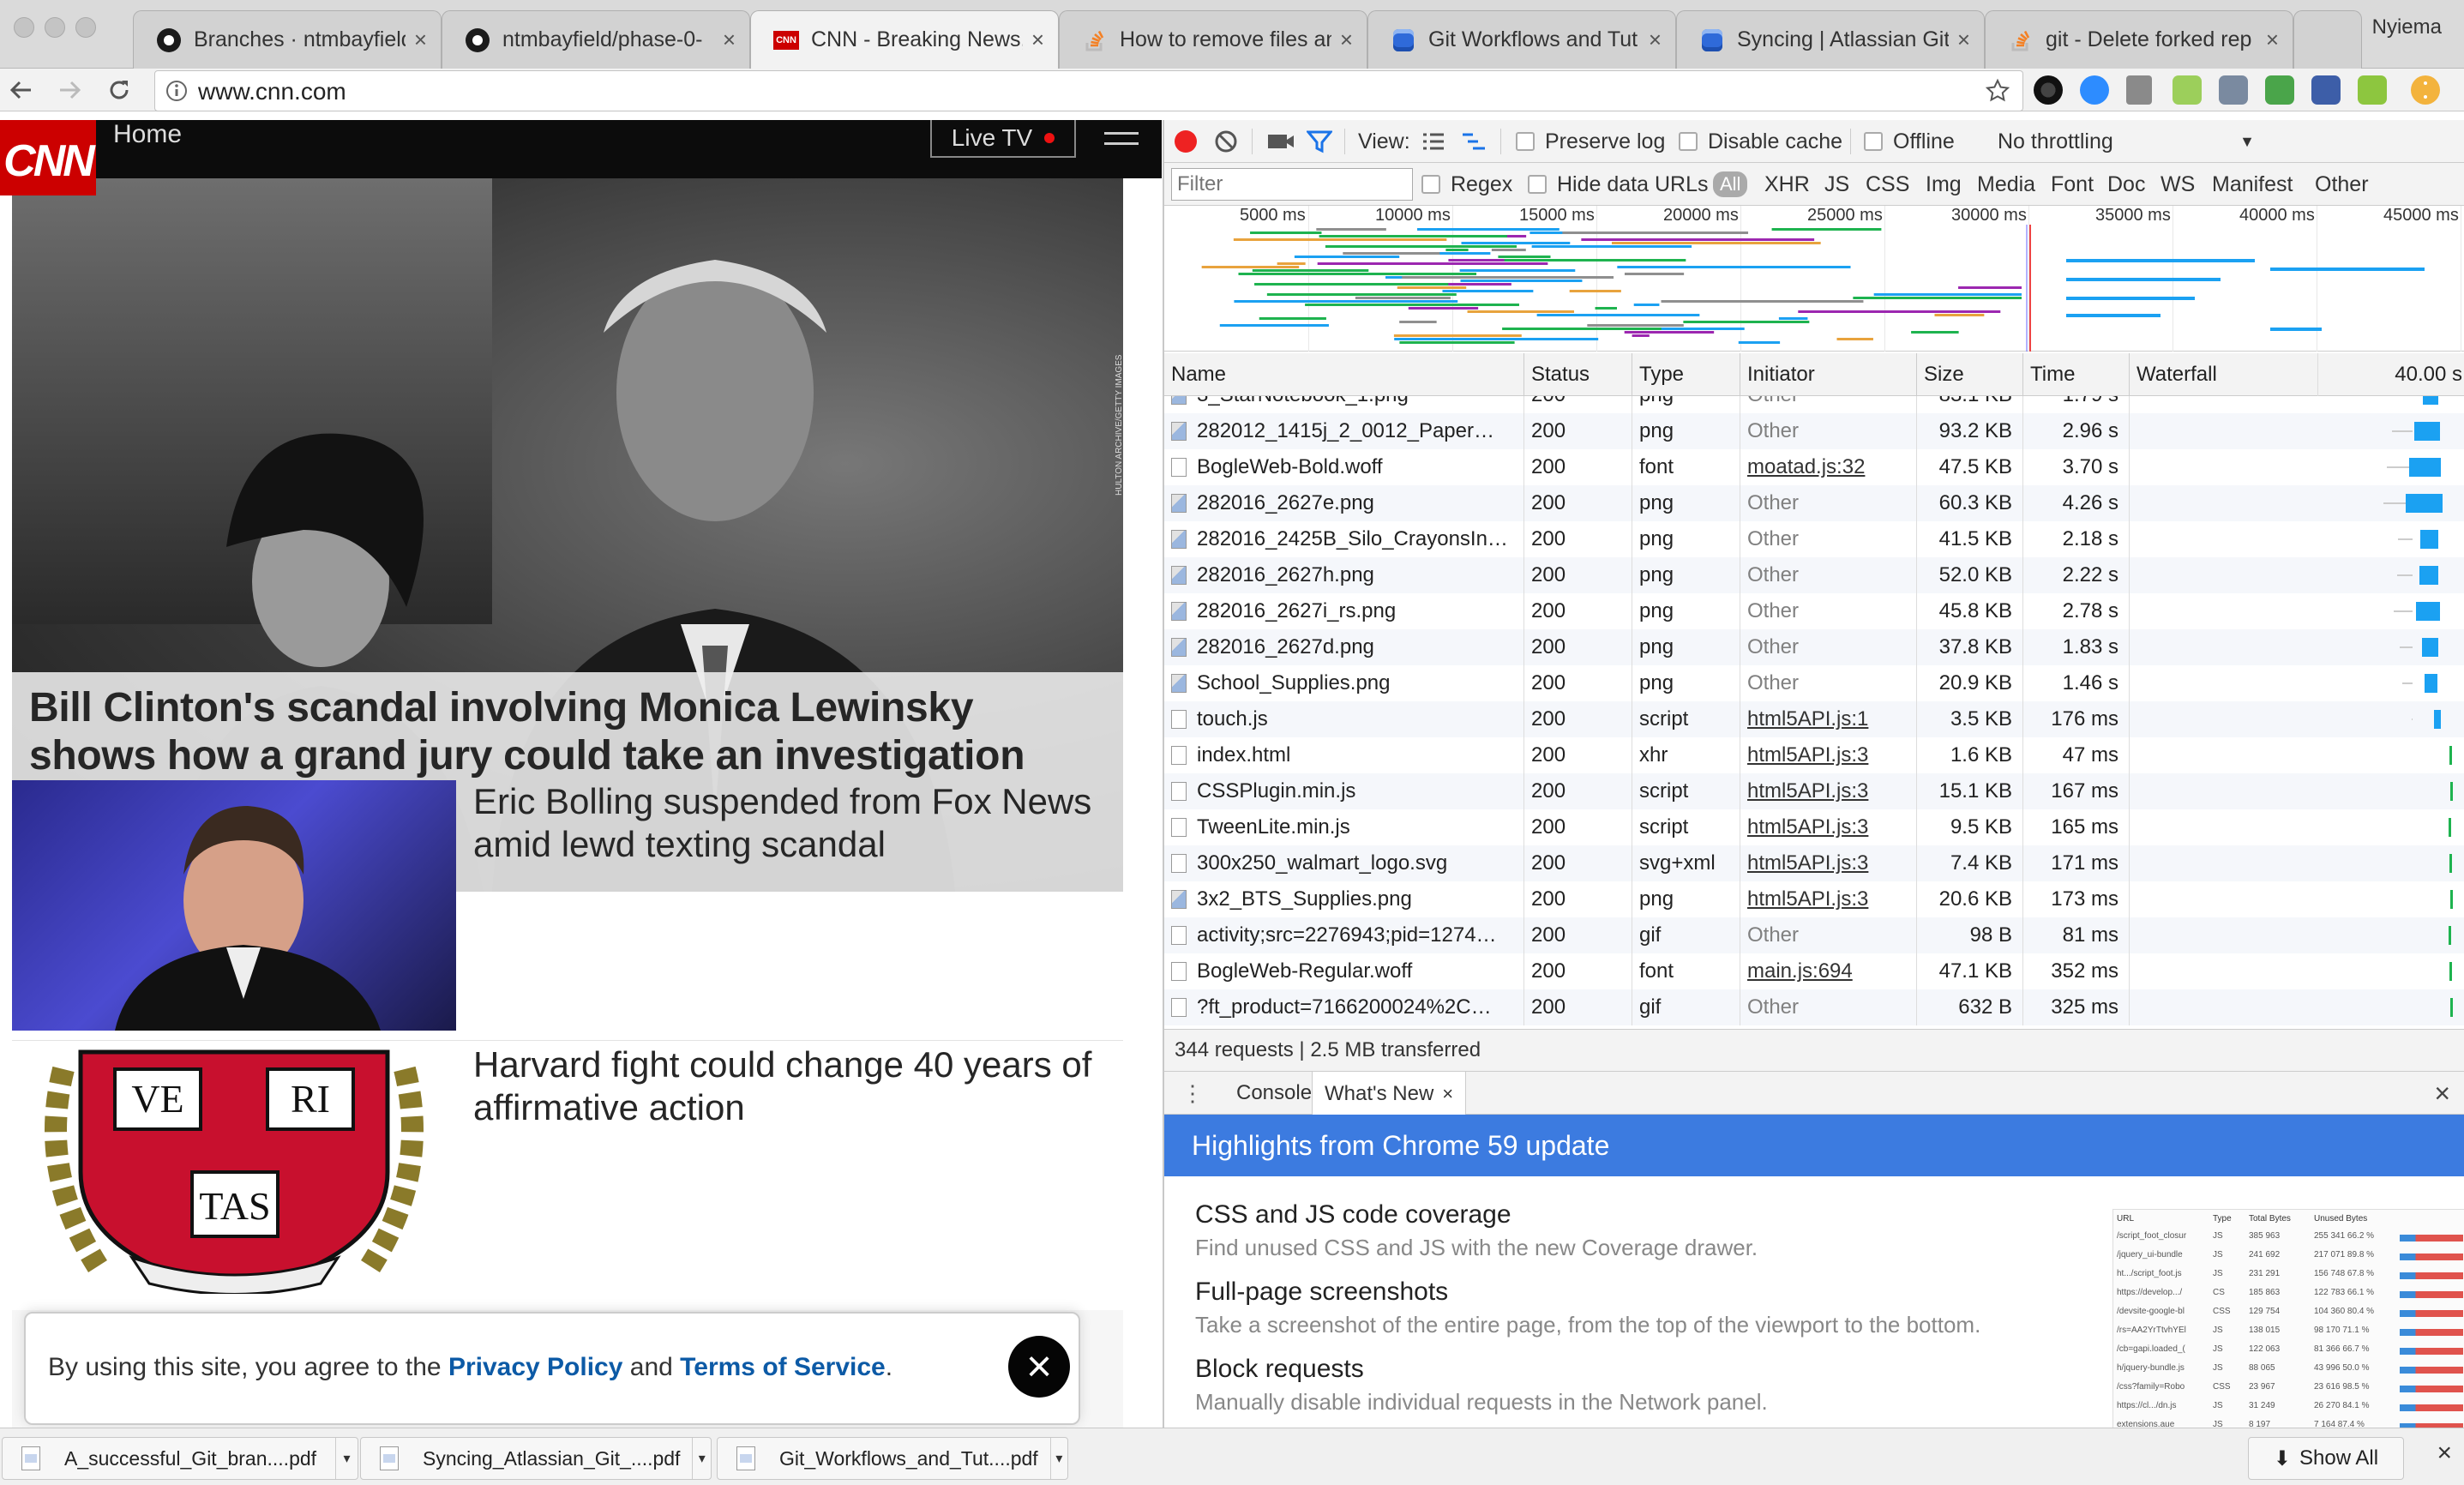  Describe the element at coordinates (1806, 467) in the screenshot. I see `cell-initiator-text: moatad.js:32` at that location.